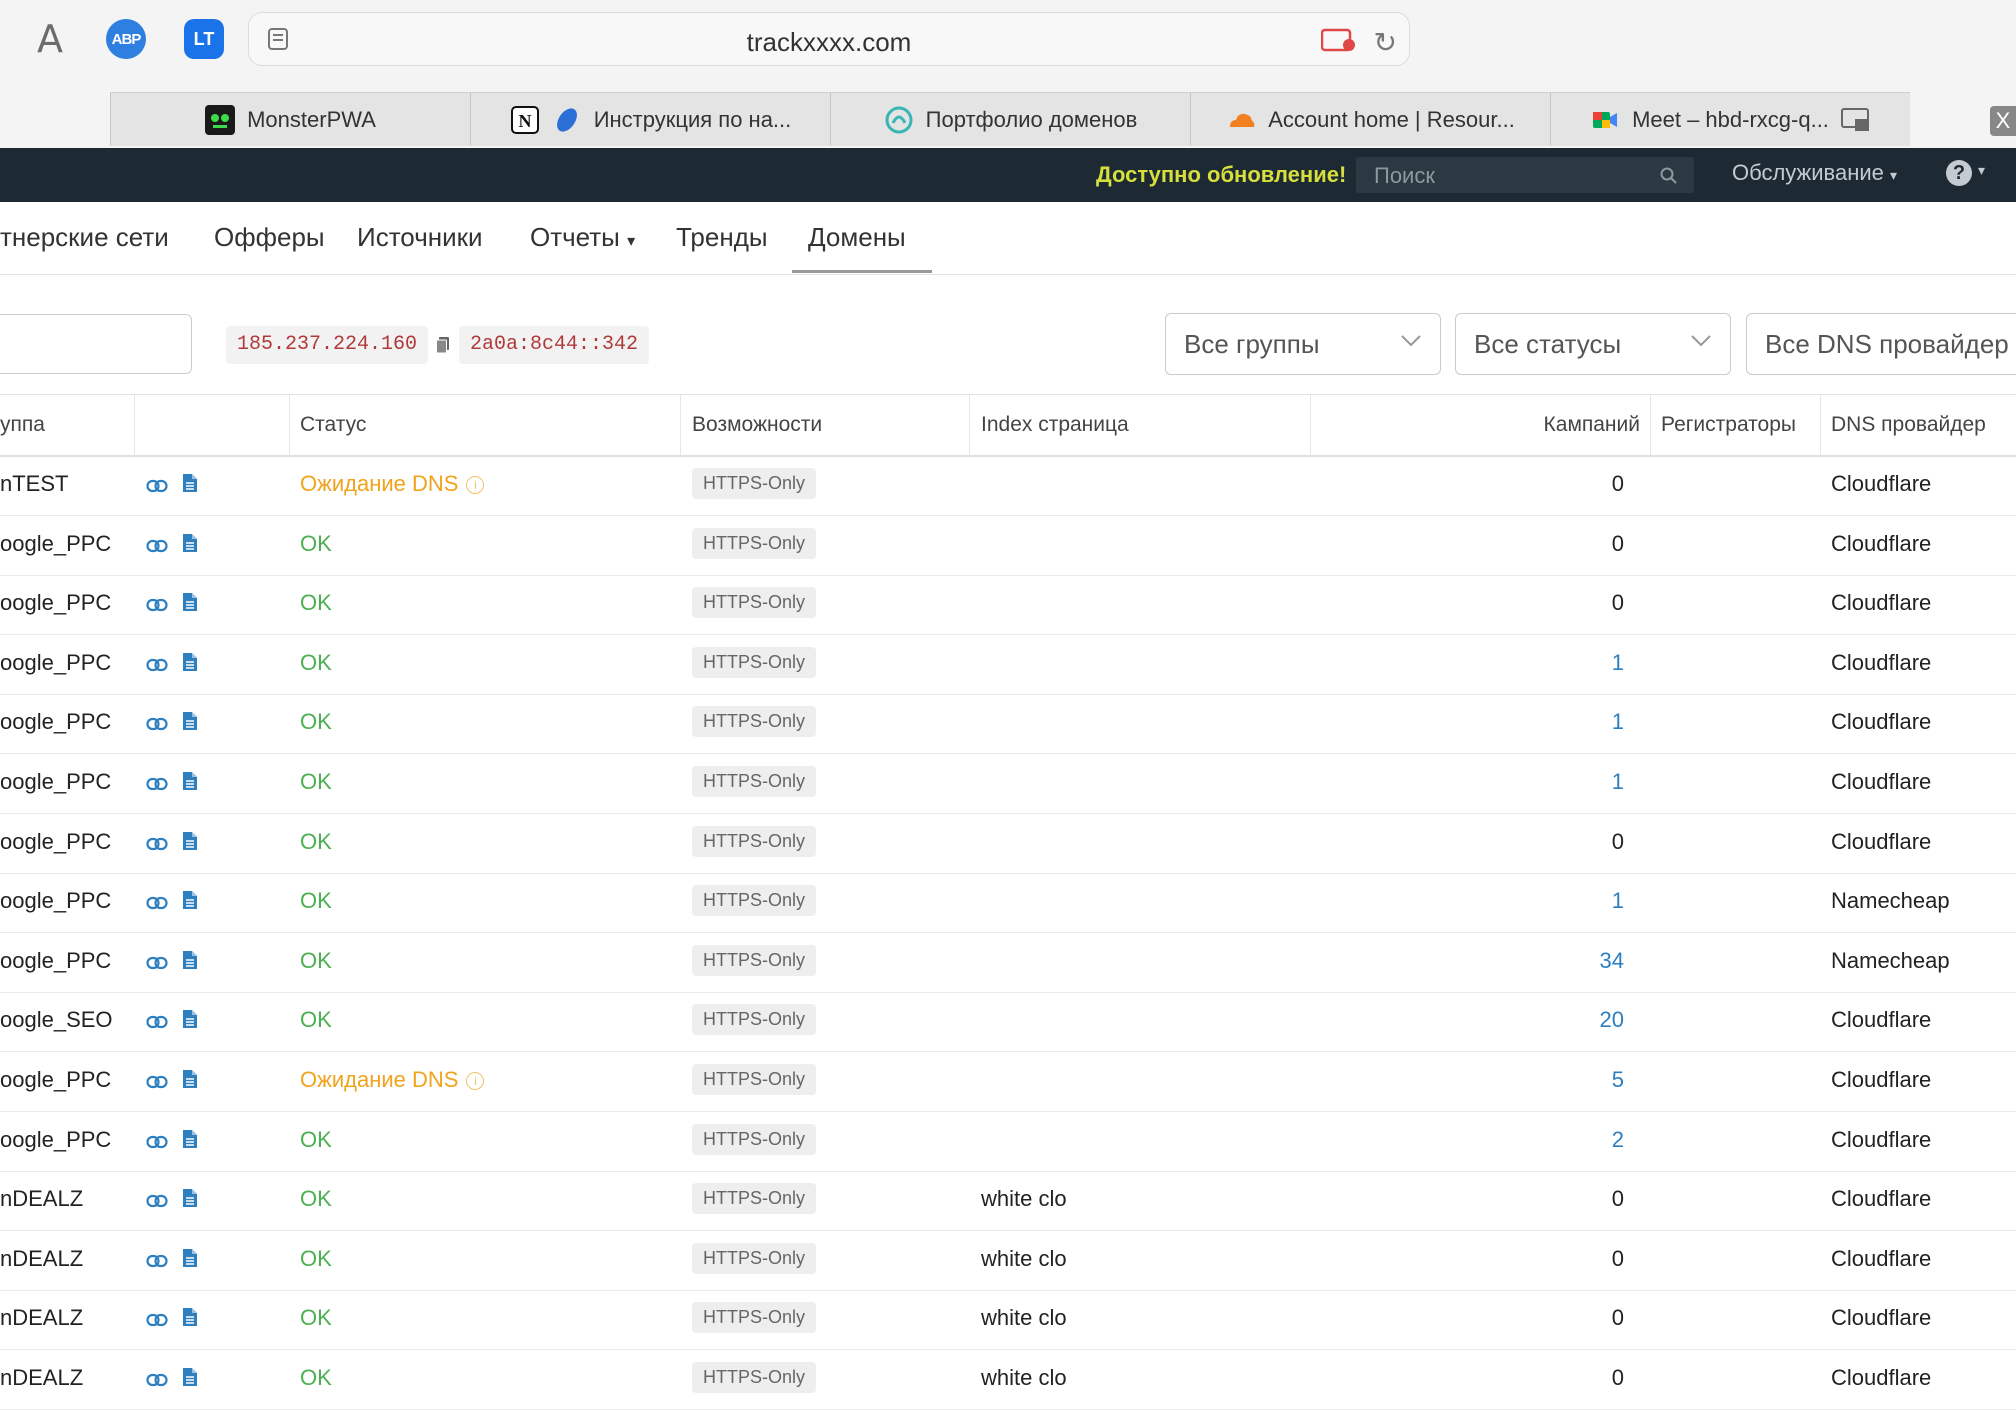 Image resolution: width=2016 pixels, height=1410 pixels. Describe the element at coordinates (290, 119) in the screenshot. I see `tab-monsterpwa: MonsterPWA` at that location.